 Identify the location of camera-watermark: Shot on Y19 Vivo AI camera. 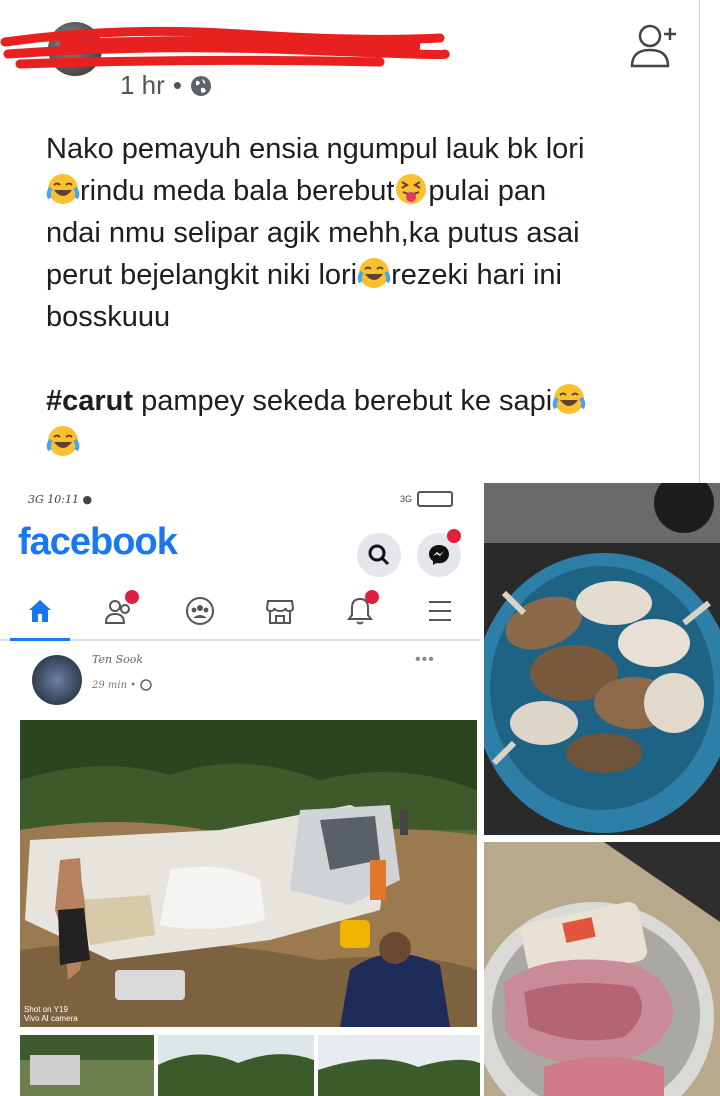
(51, 1014).